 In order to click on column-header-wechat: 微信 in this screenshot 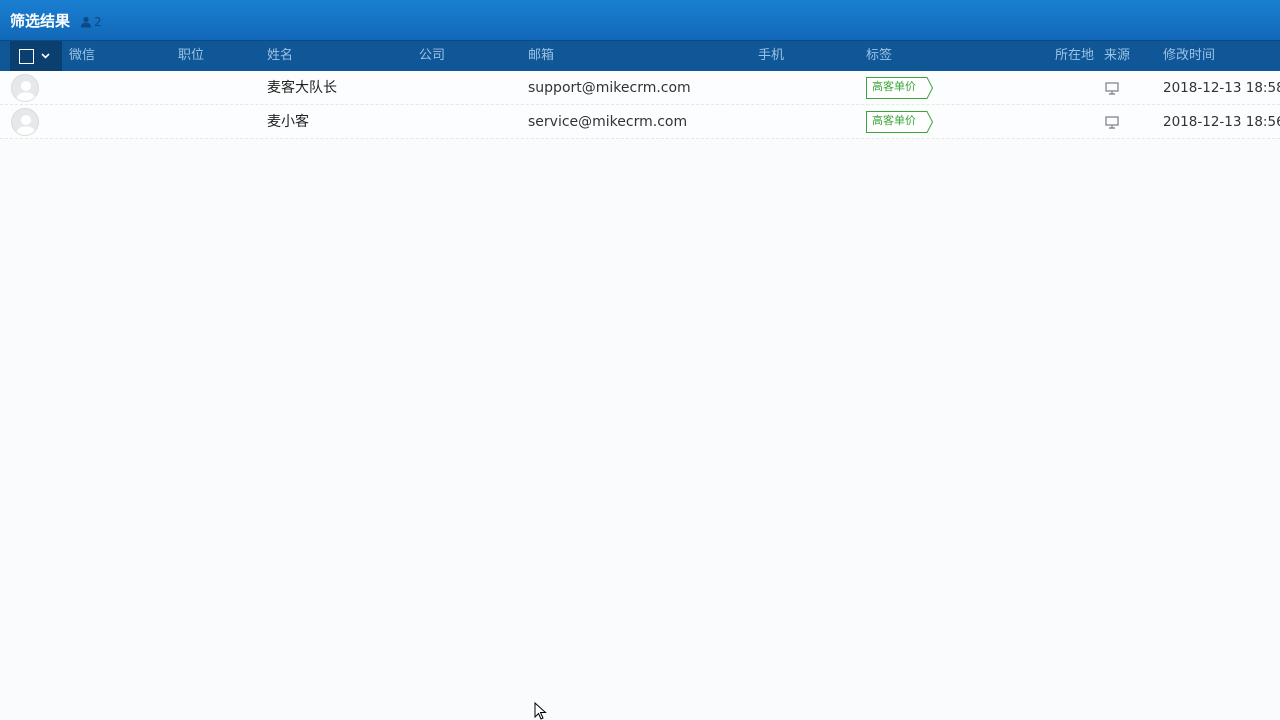, I will do `click(82, 56)`.